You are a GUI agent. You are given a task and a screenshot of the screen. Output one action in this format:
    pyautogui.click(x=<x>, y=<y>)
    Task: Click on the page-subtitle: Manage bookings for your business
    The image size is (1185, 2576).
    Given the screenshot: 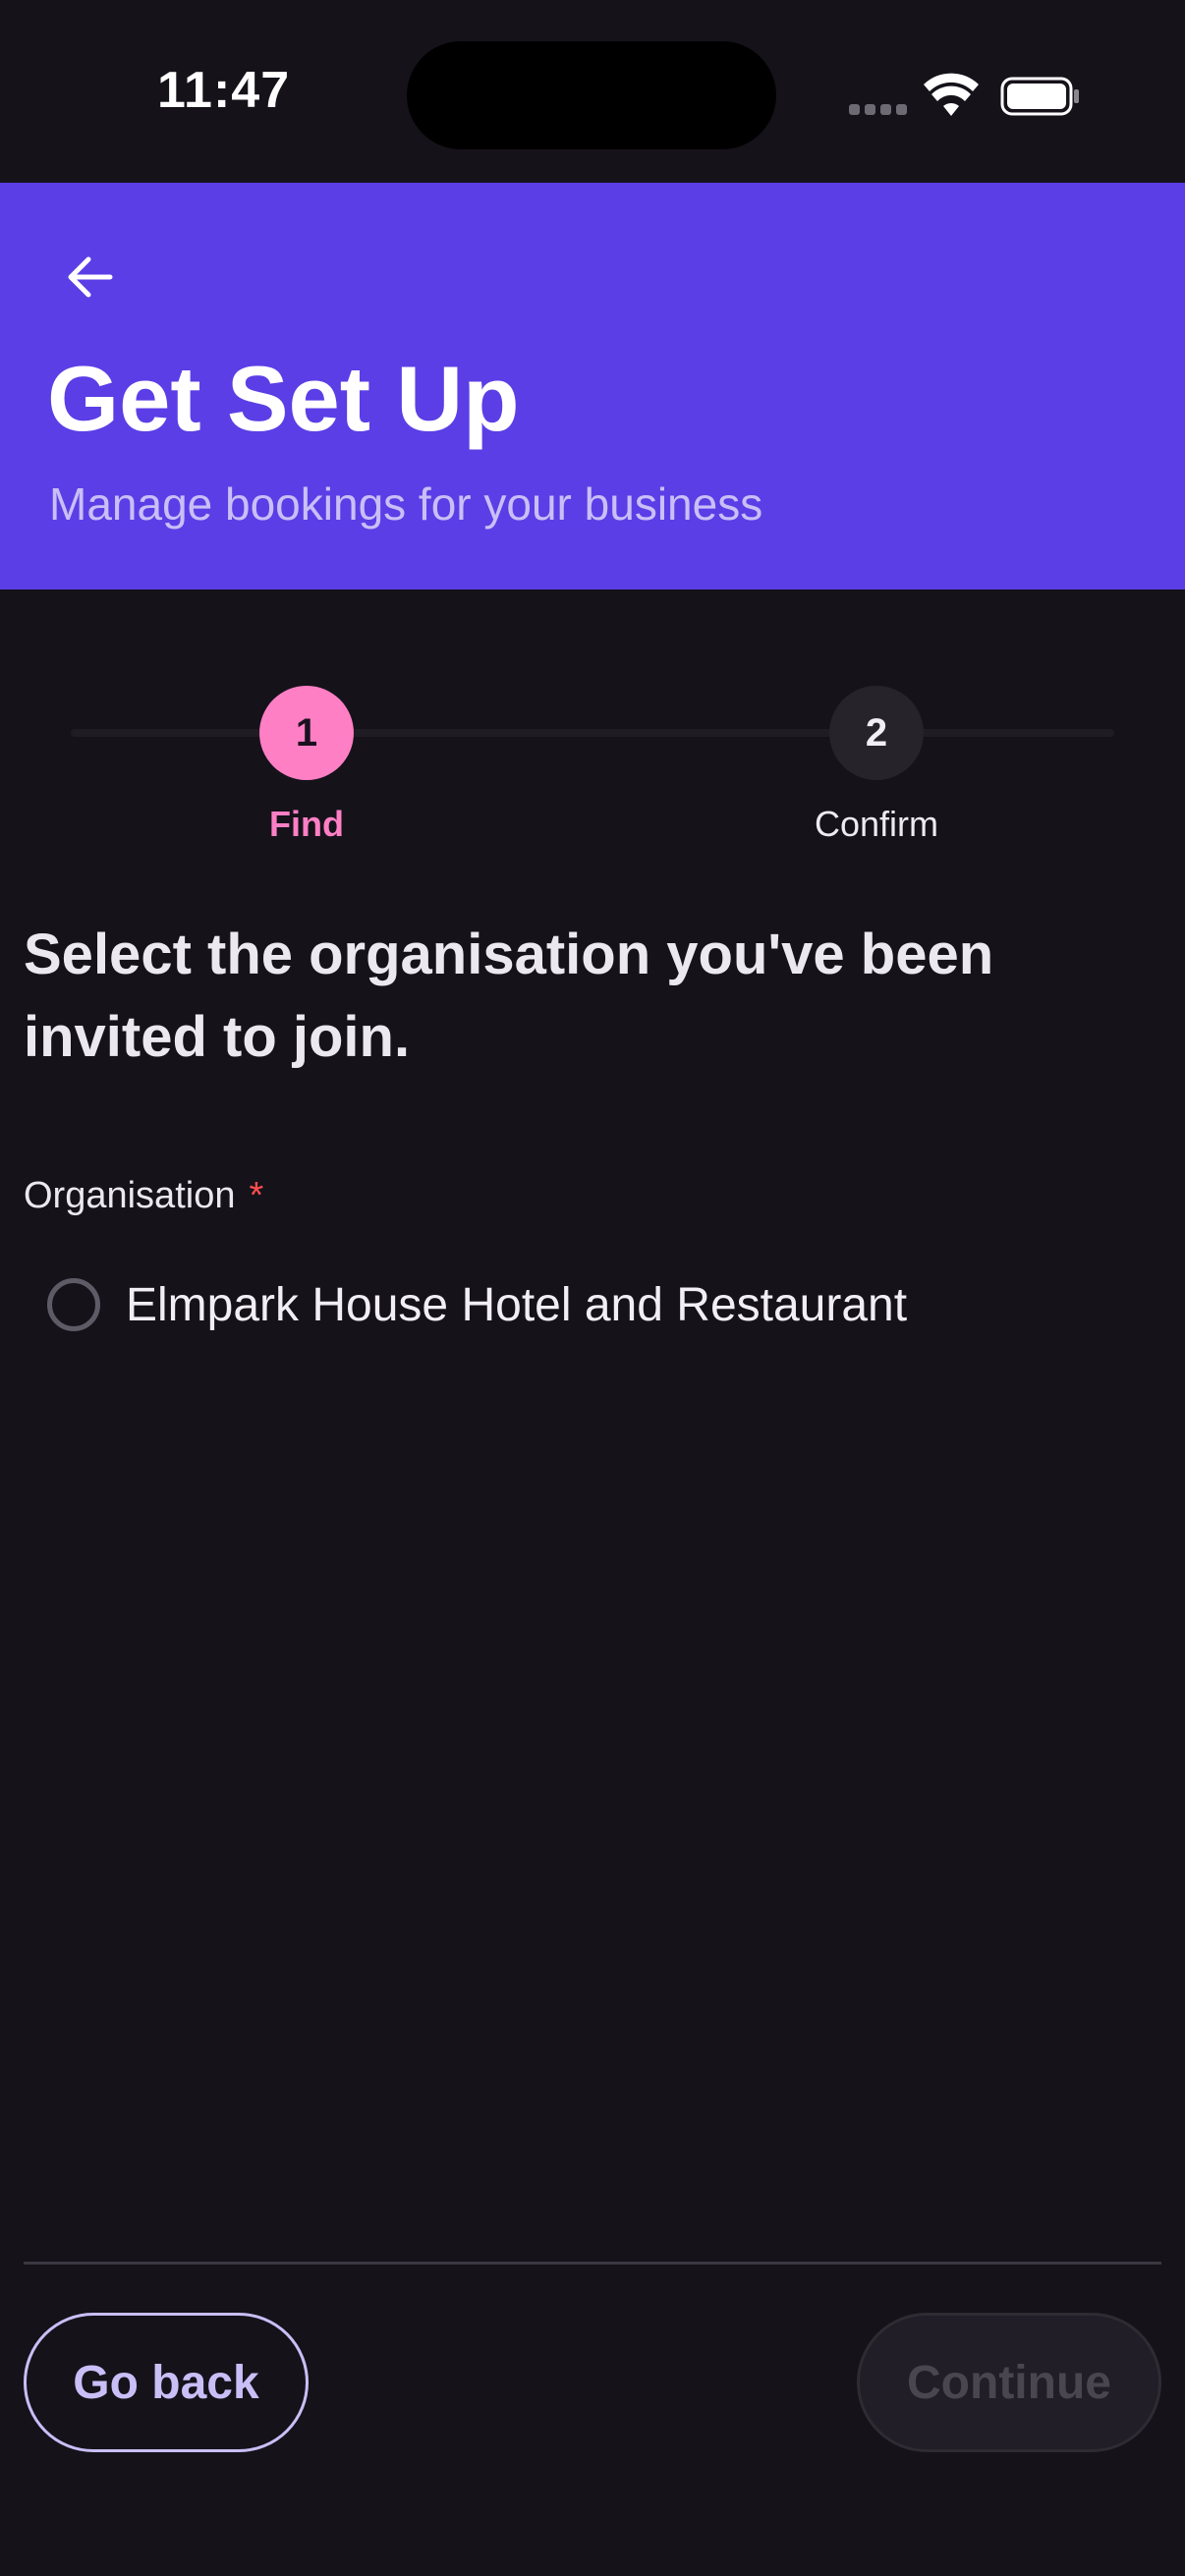 What is the action you would take?
    pyautogui.click(x=406, y=504)
    